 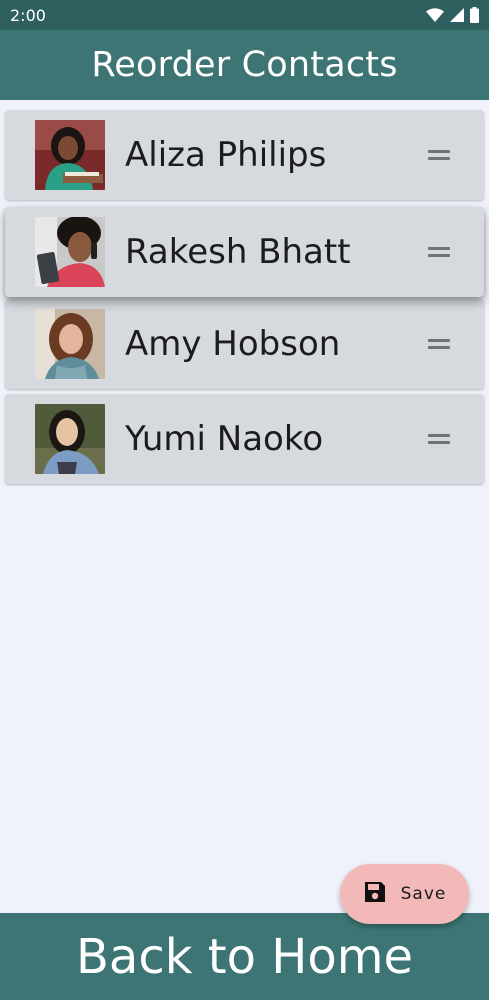 I want to click on amy-hobson-photo, so click(x=70, y=344).